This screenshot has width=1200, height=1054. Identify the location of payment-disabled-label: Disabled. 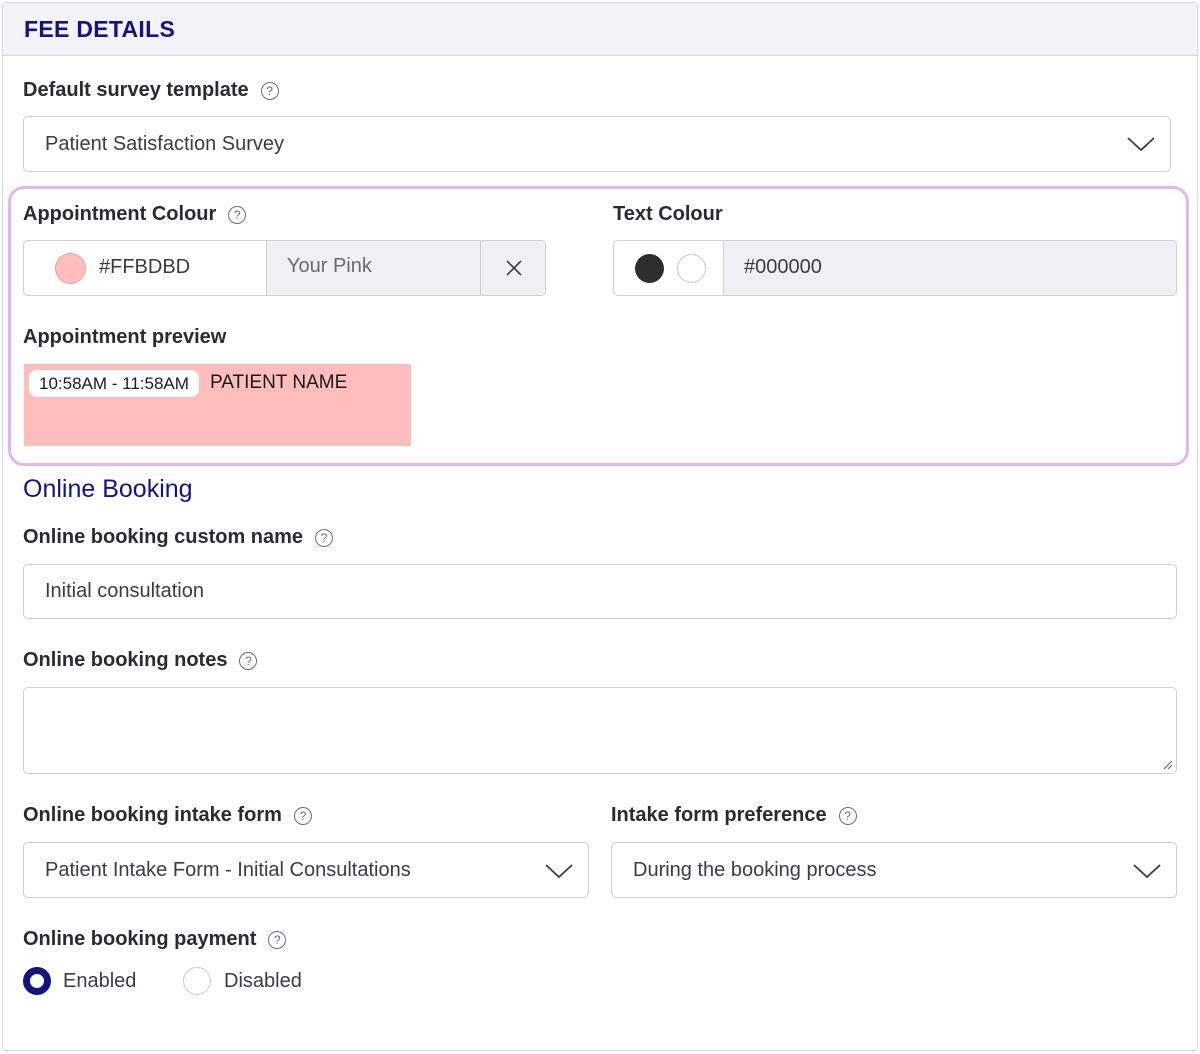
(263, 981).